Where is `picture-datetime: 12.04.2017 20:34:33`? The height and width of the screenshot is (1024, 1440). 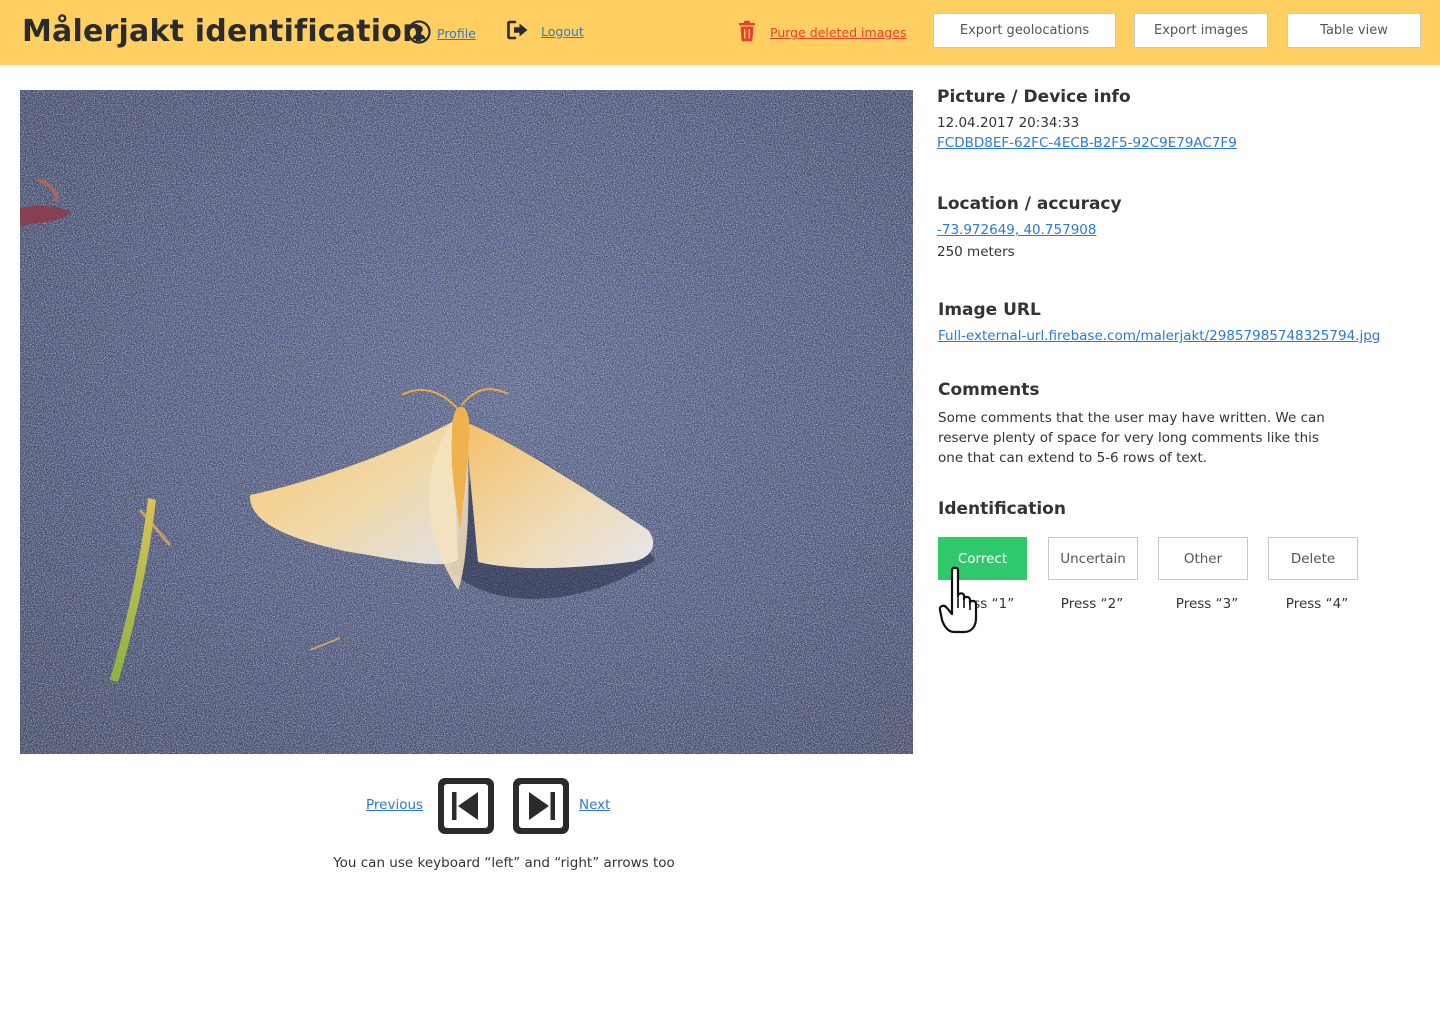 picture-datetime: 12.04.2017 20:34:33 is located at coordinates (1008, 123).